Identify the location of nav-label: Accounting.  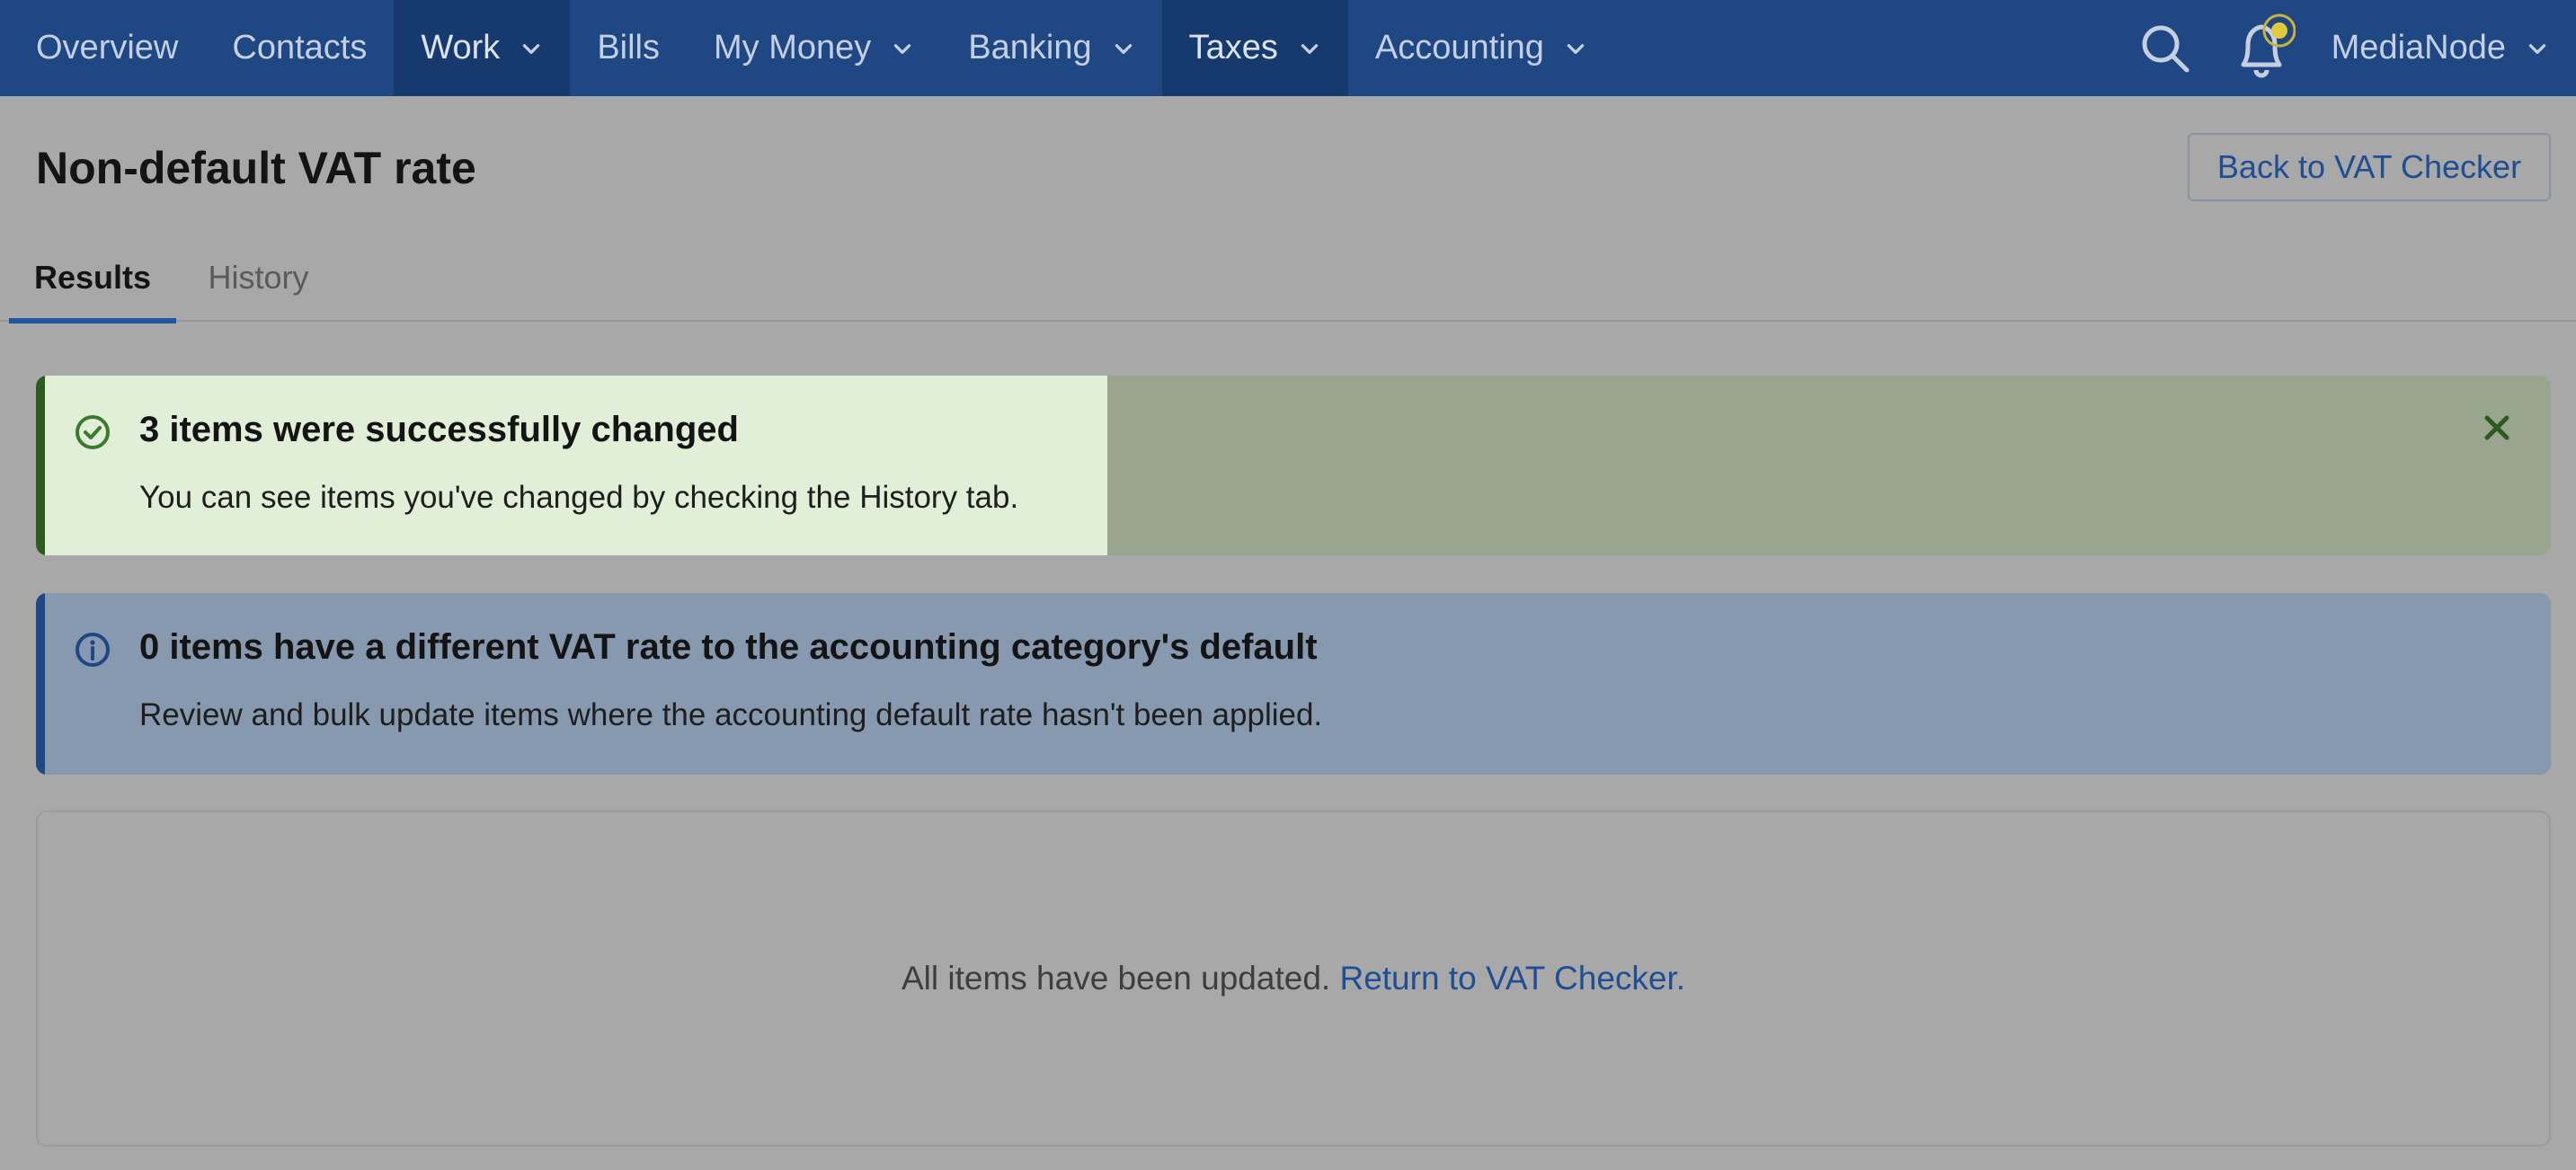
(1459, 47).